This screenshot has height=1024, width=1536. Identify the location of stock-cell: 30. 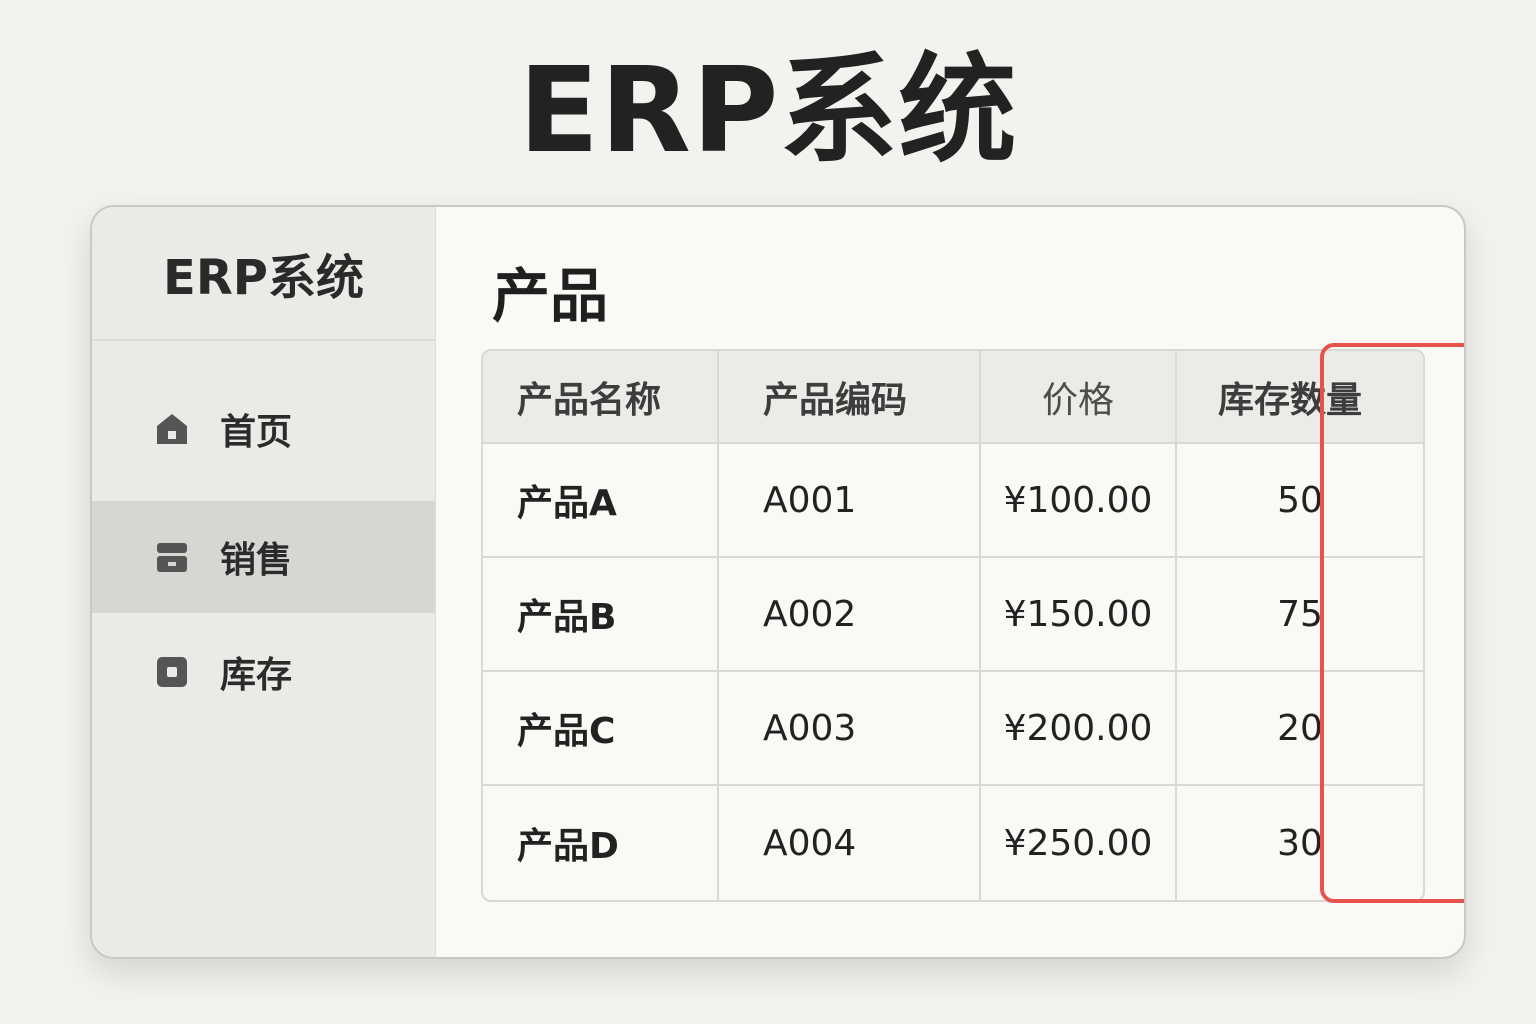
(1300, 843).